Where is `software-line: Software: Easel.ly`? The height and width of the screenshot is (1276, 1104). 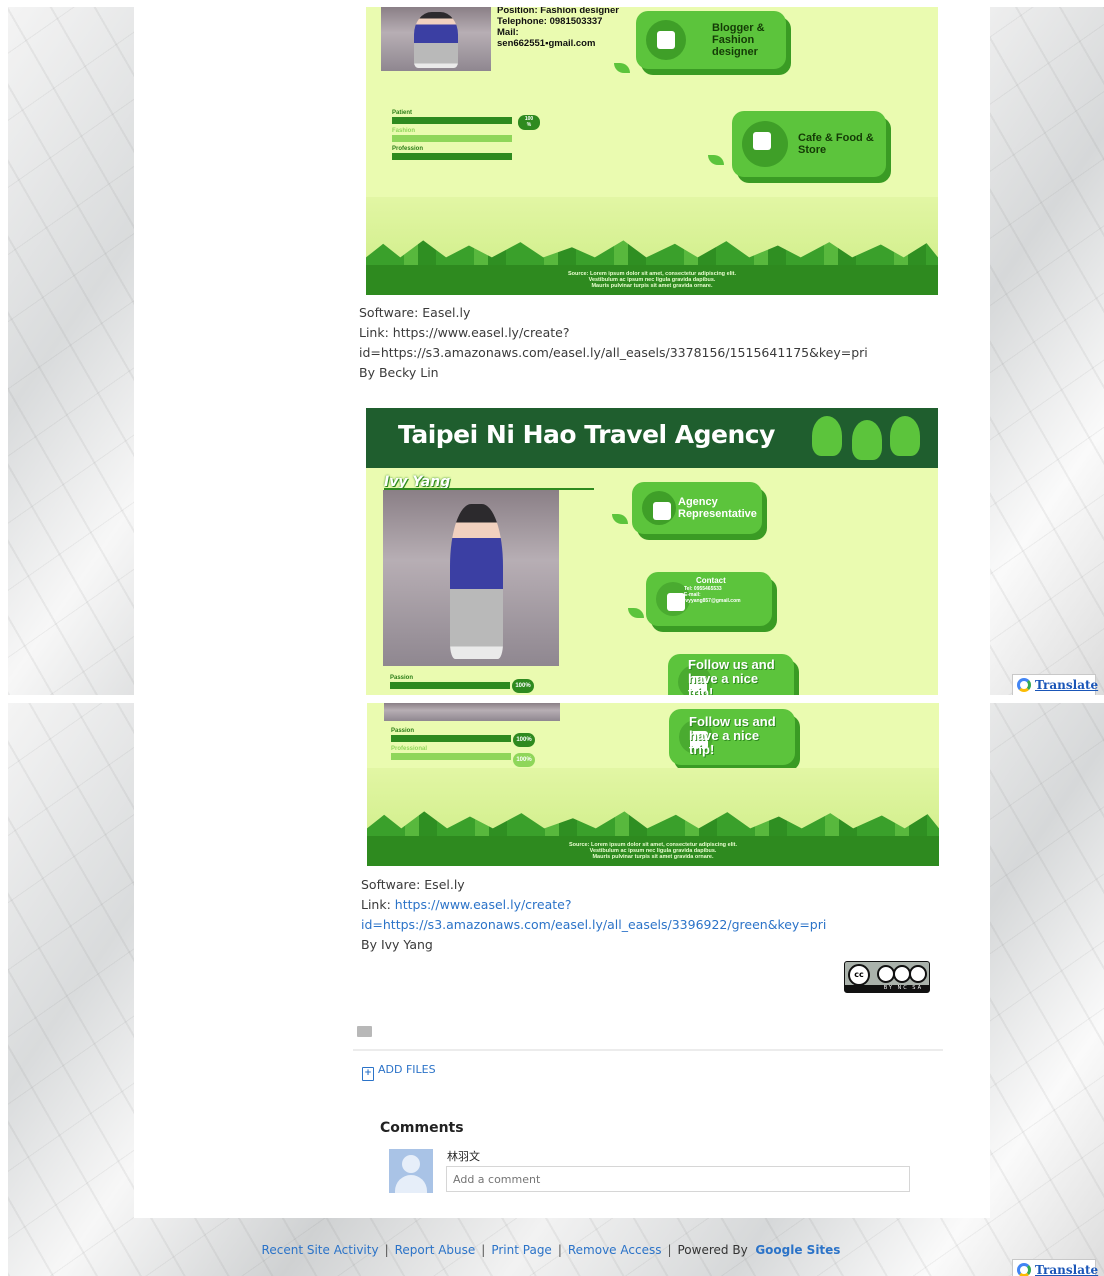 software-line: Software: Easel.ly is located at coordinates (415, 312).